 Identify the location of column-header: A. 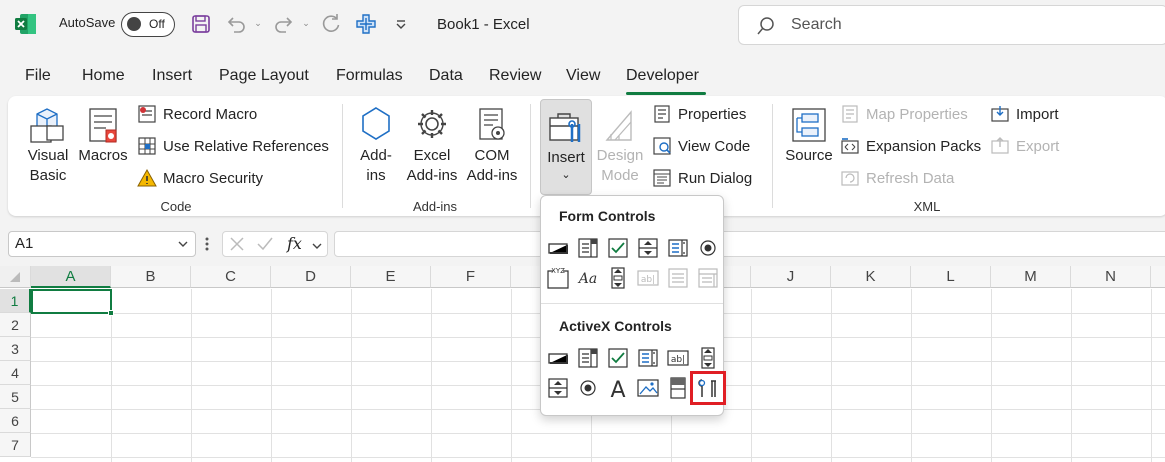
(71, 277).